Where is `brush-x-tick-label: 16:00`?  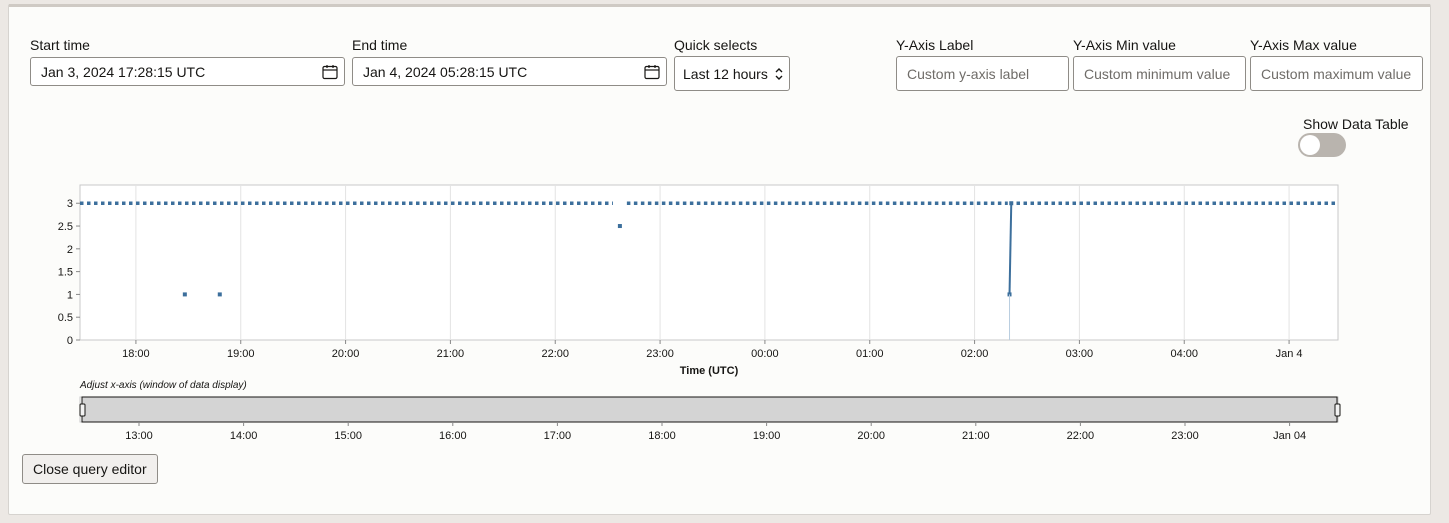
brush-x-tick-label: 16:00 is located at coordinates (453, 436).